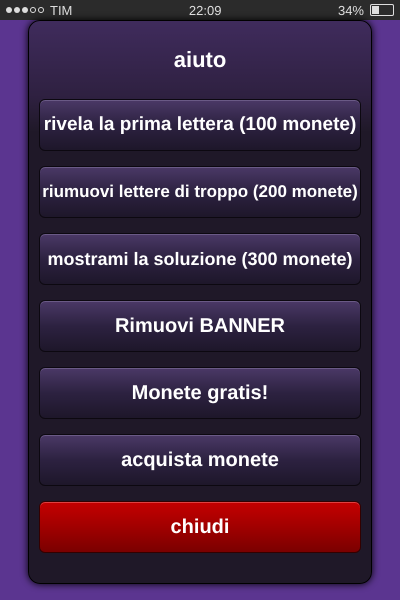 This screenshot has height=600, width=400. Describe the element at coordinates (200, 125) in the screenshot. I see `option-button: rivela la prima lettera (100 monete)` at that location.